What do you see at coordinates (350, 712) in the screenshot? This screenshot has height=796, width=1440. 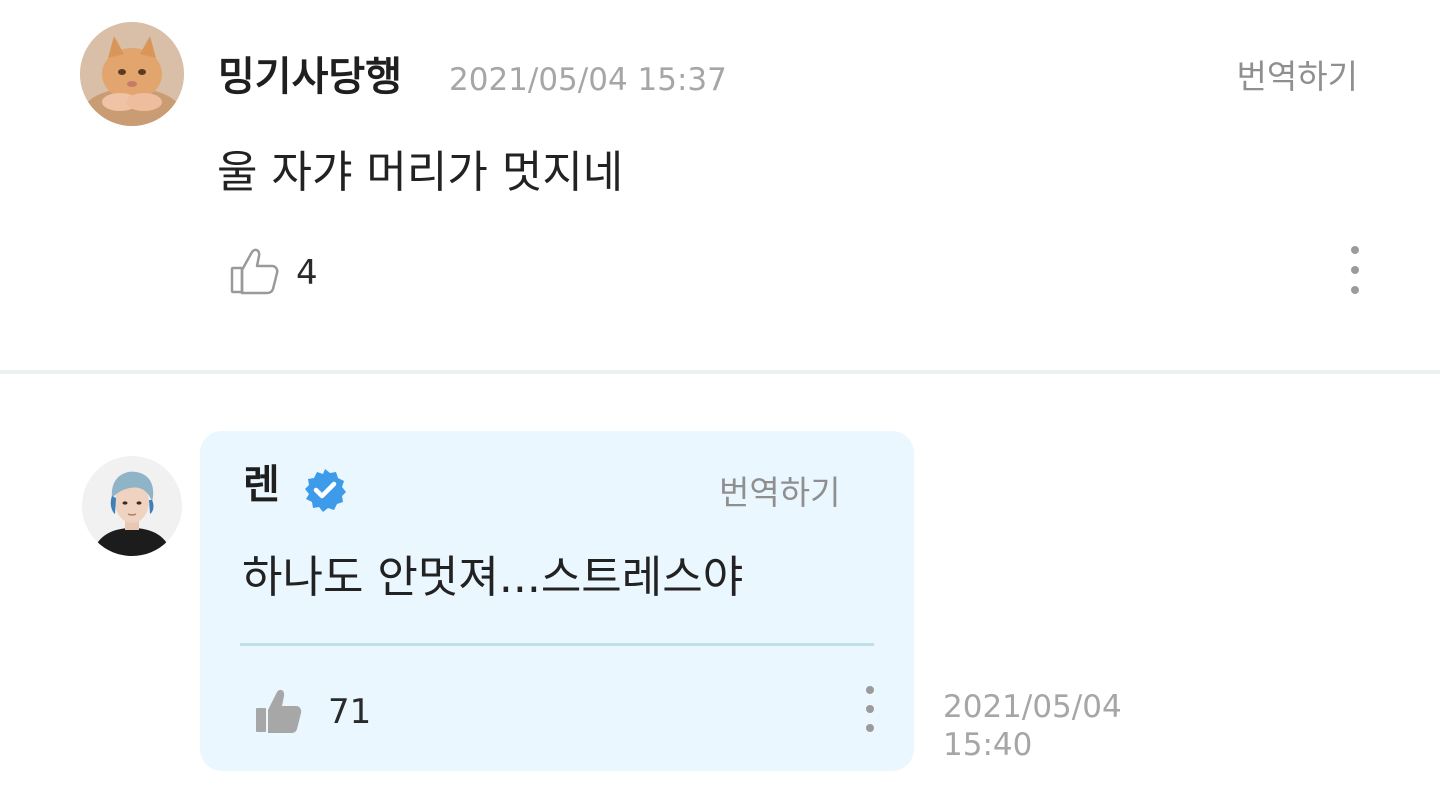 I see `like-count: 71` at bounding box center [350, 712].